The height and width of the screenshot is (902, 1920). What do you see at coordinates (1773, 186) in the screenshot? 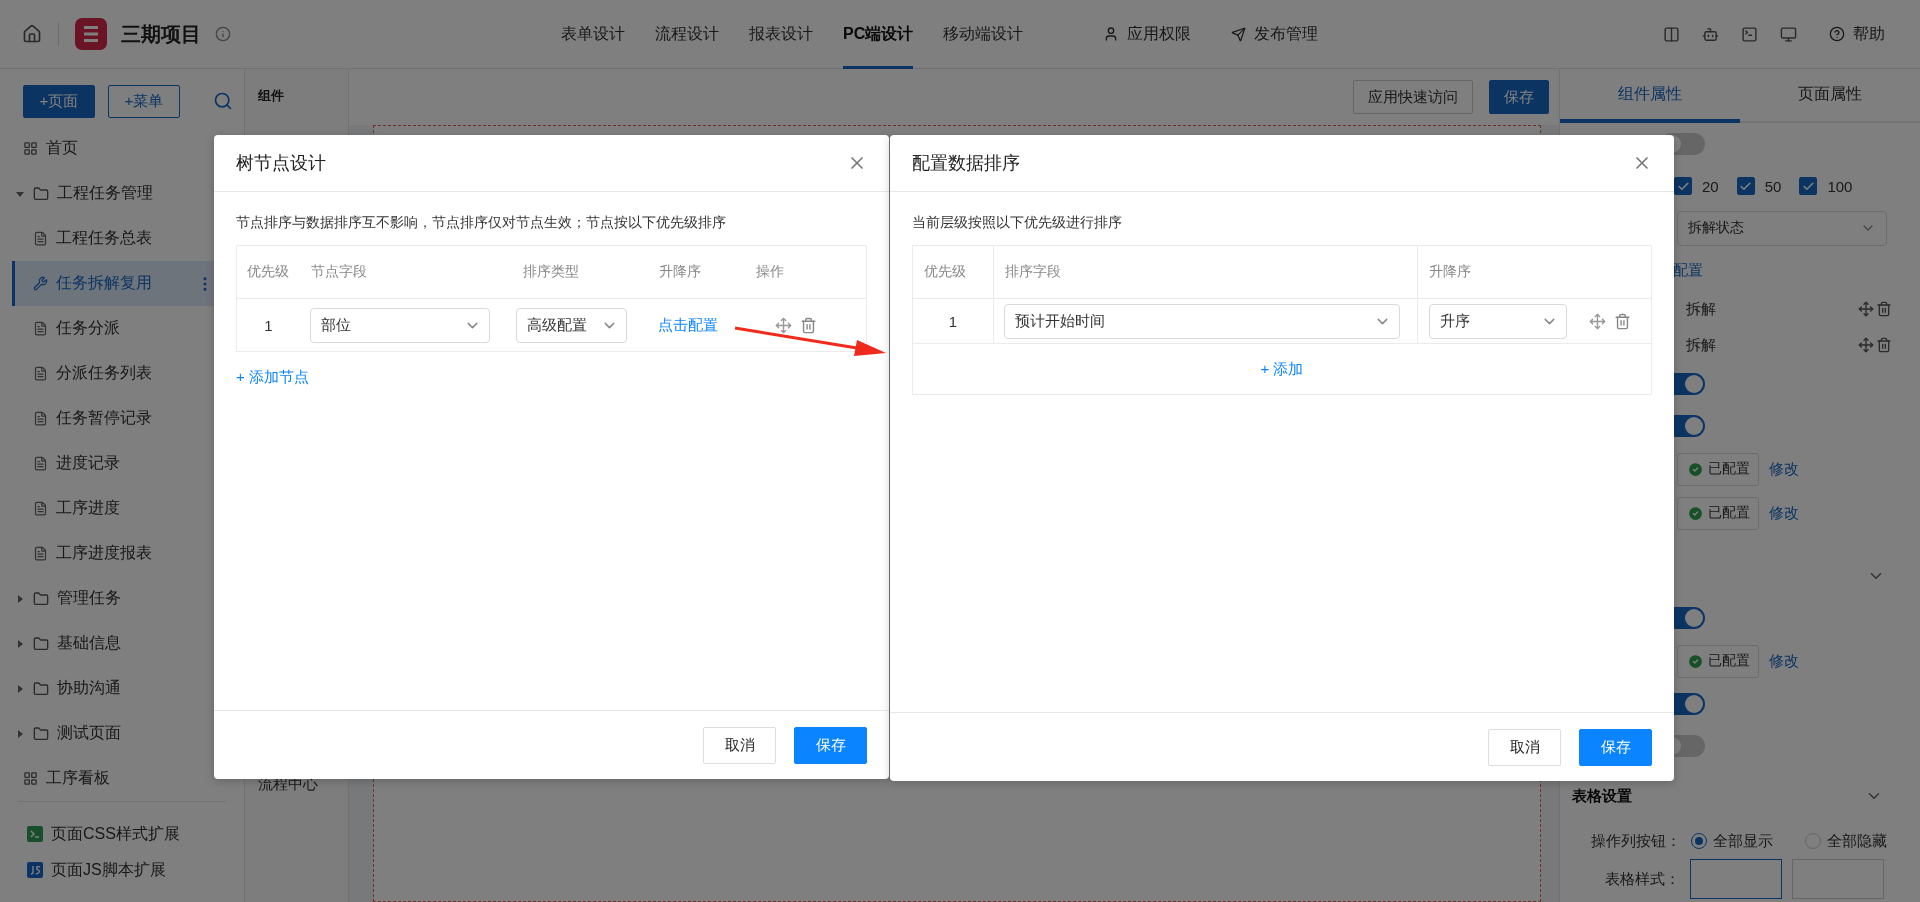
I see `option-label: 50` at bounding box center [1773, 186].